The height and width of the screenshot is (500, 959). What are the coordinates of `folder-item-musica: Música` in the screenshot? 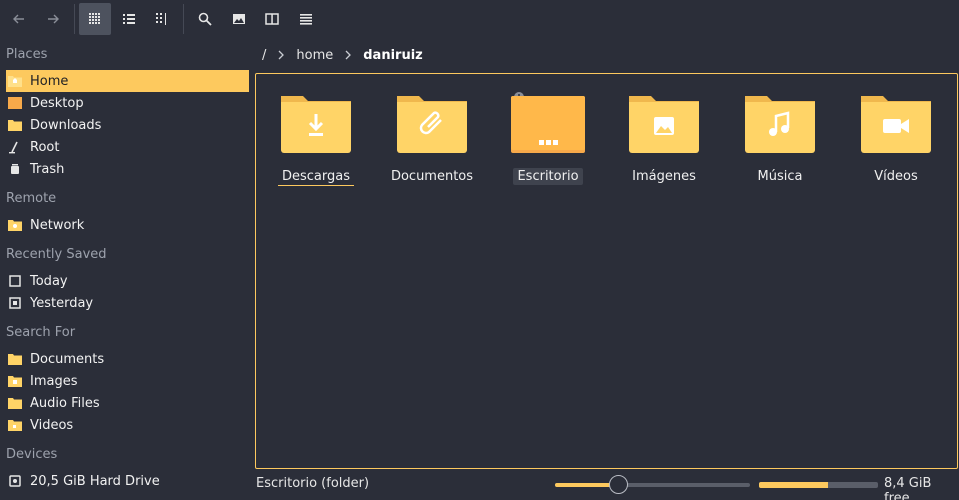 It's located at (780, 142).